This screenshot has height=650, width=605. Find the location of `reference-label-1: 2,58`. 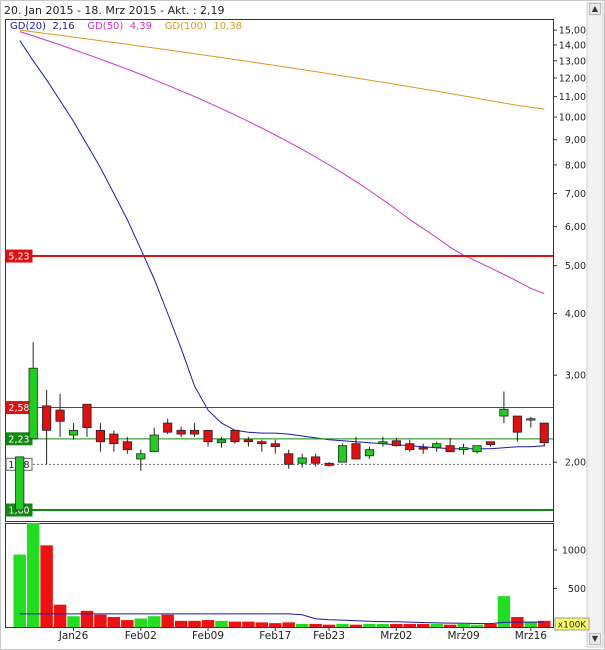

reference-label-1: 2,58 is located at coordinates (18, 408).